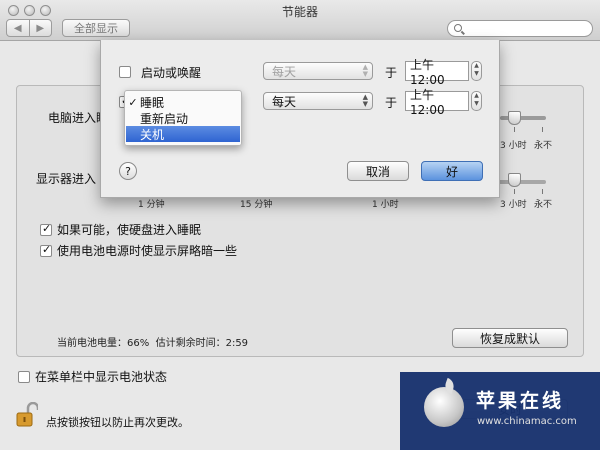 This screenshot has height=450, width=600. Describe the element at coordinates (523, 118) in the screenshot. I see `computer-sleep-slider-track` at that location.